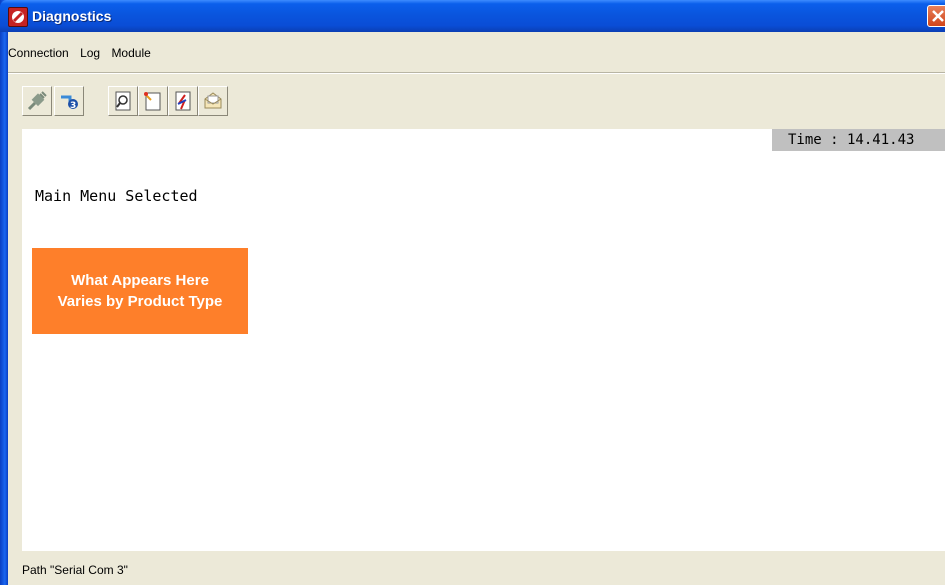 The width and height of the screenshot is (945, 585). Describe the element at coordinates (38, 53) in the screenshot. I see `menu-connection: Connection` at that location.